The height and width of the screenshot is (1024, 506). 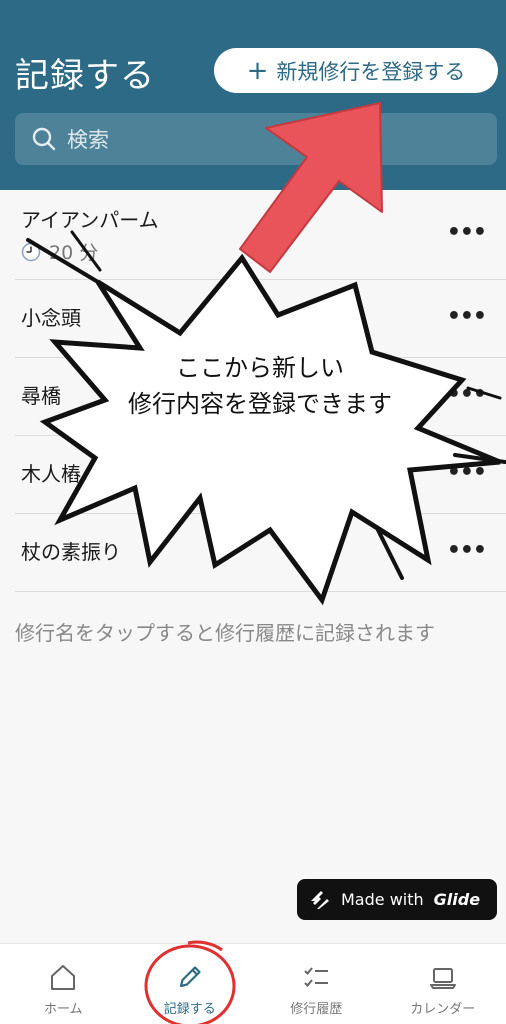 I want to click on glide-logo-icon, so click(x=320, y=899).